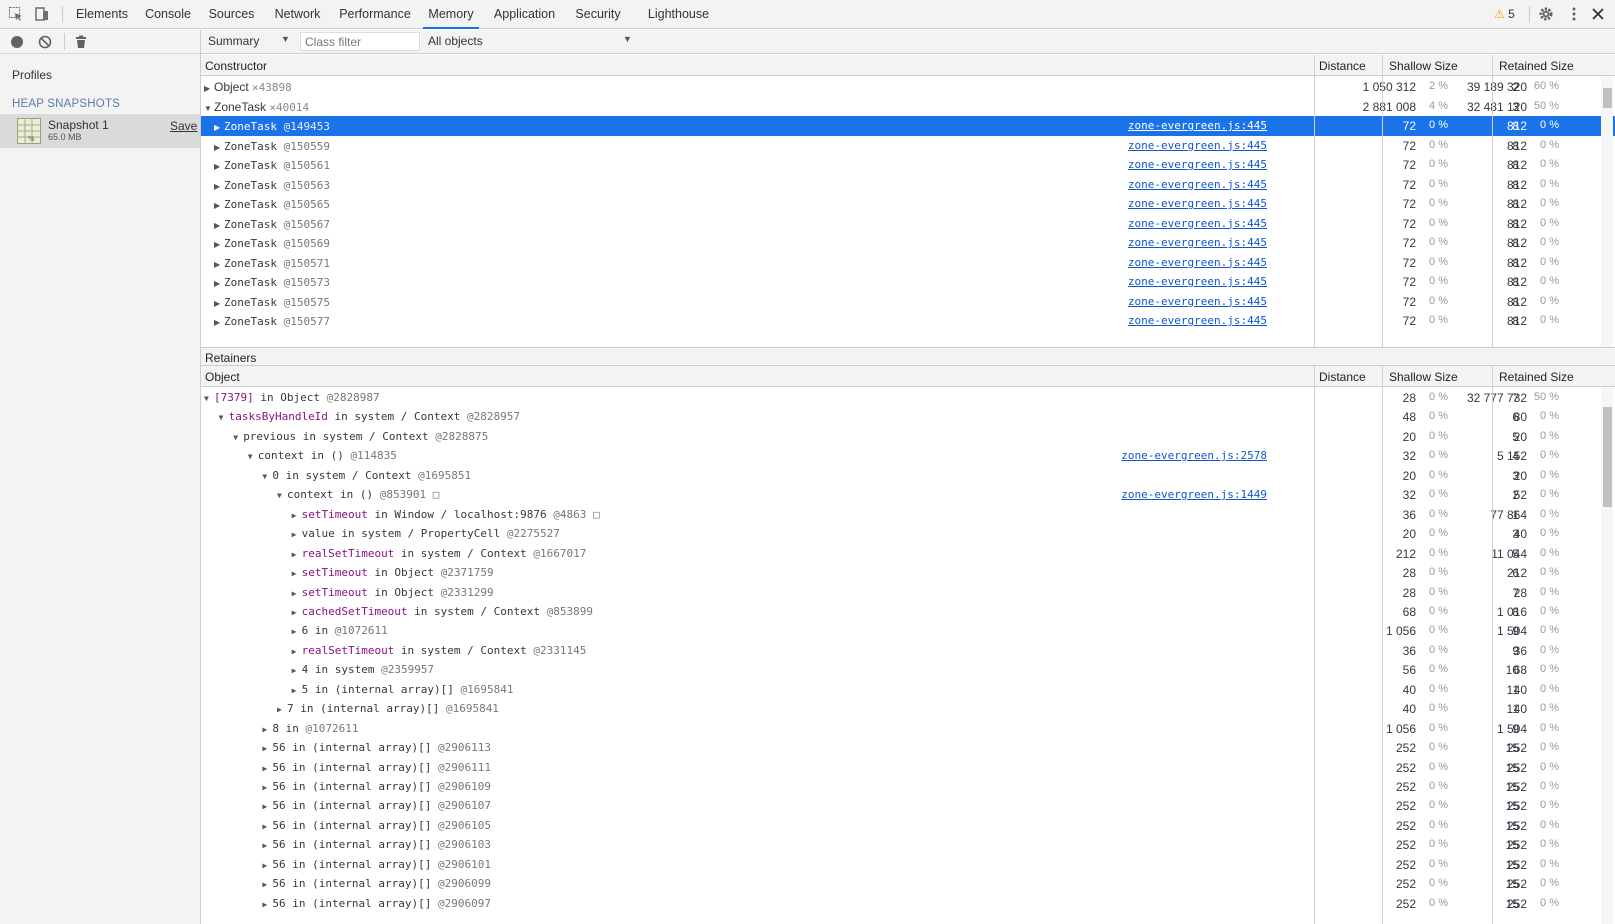 This screenshot has height=924, width=1615. I want to click on source-link: zone-evergreen.js:1449, so click(1194, 494).